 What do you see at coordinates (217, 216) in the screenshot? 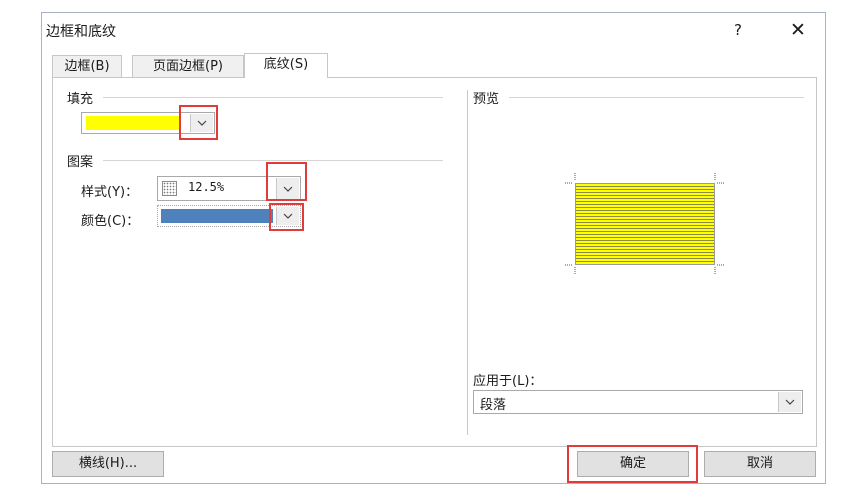
I see `pattern-color-swatch` at bounding box center [217, 216].